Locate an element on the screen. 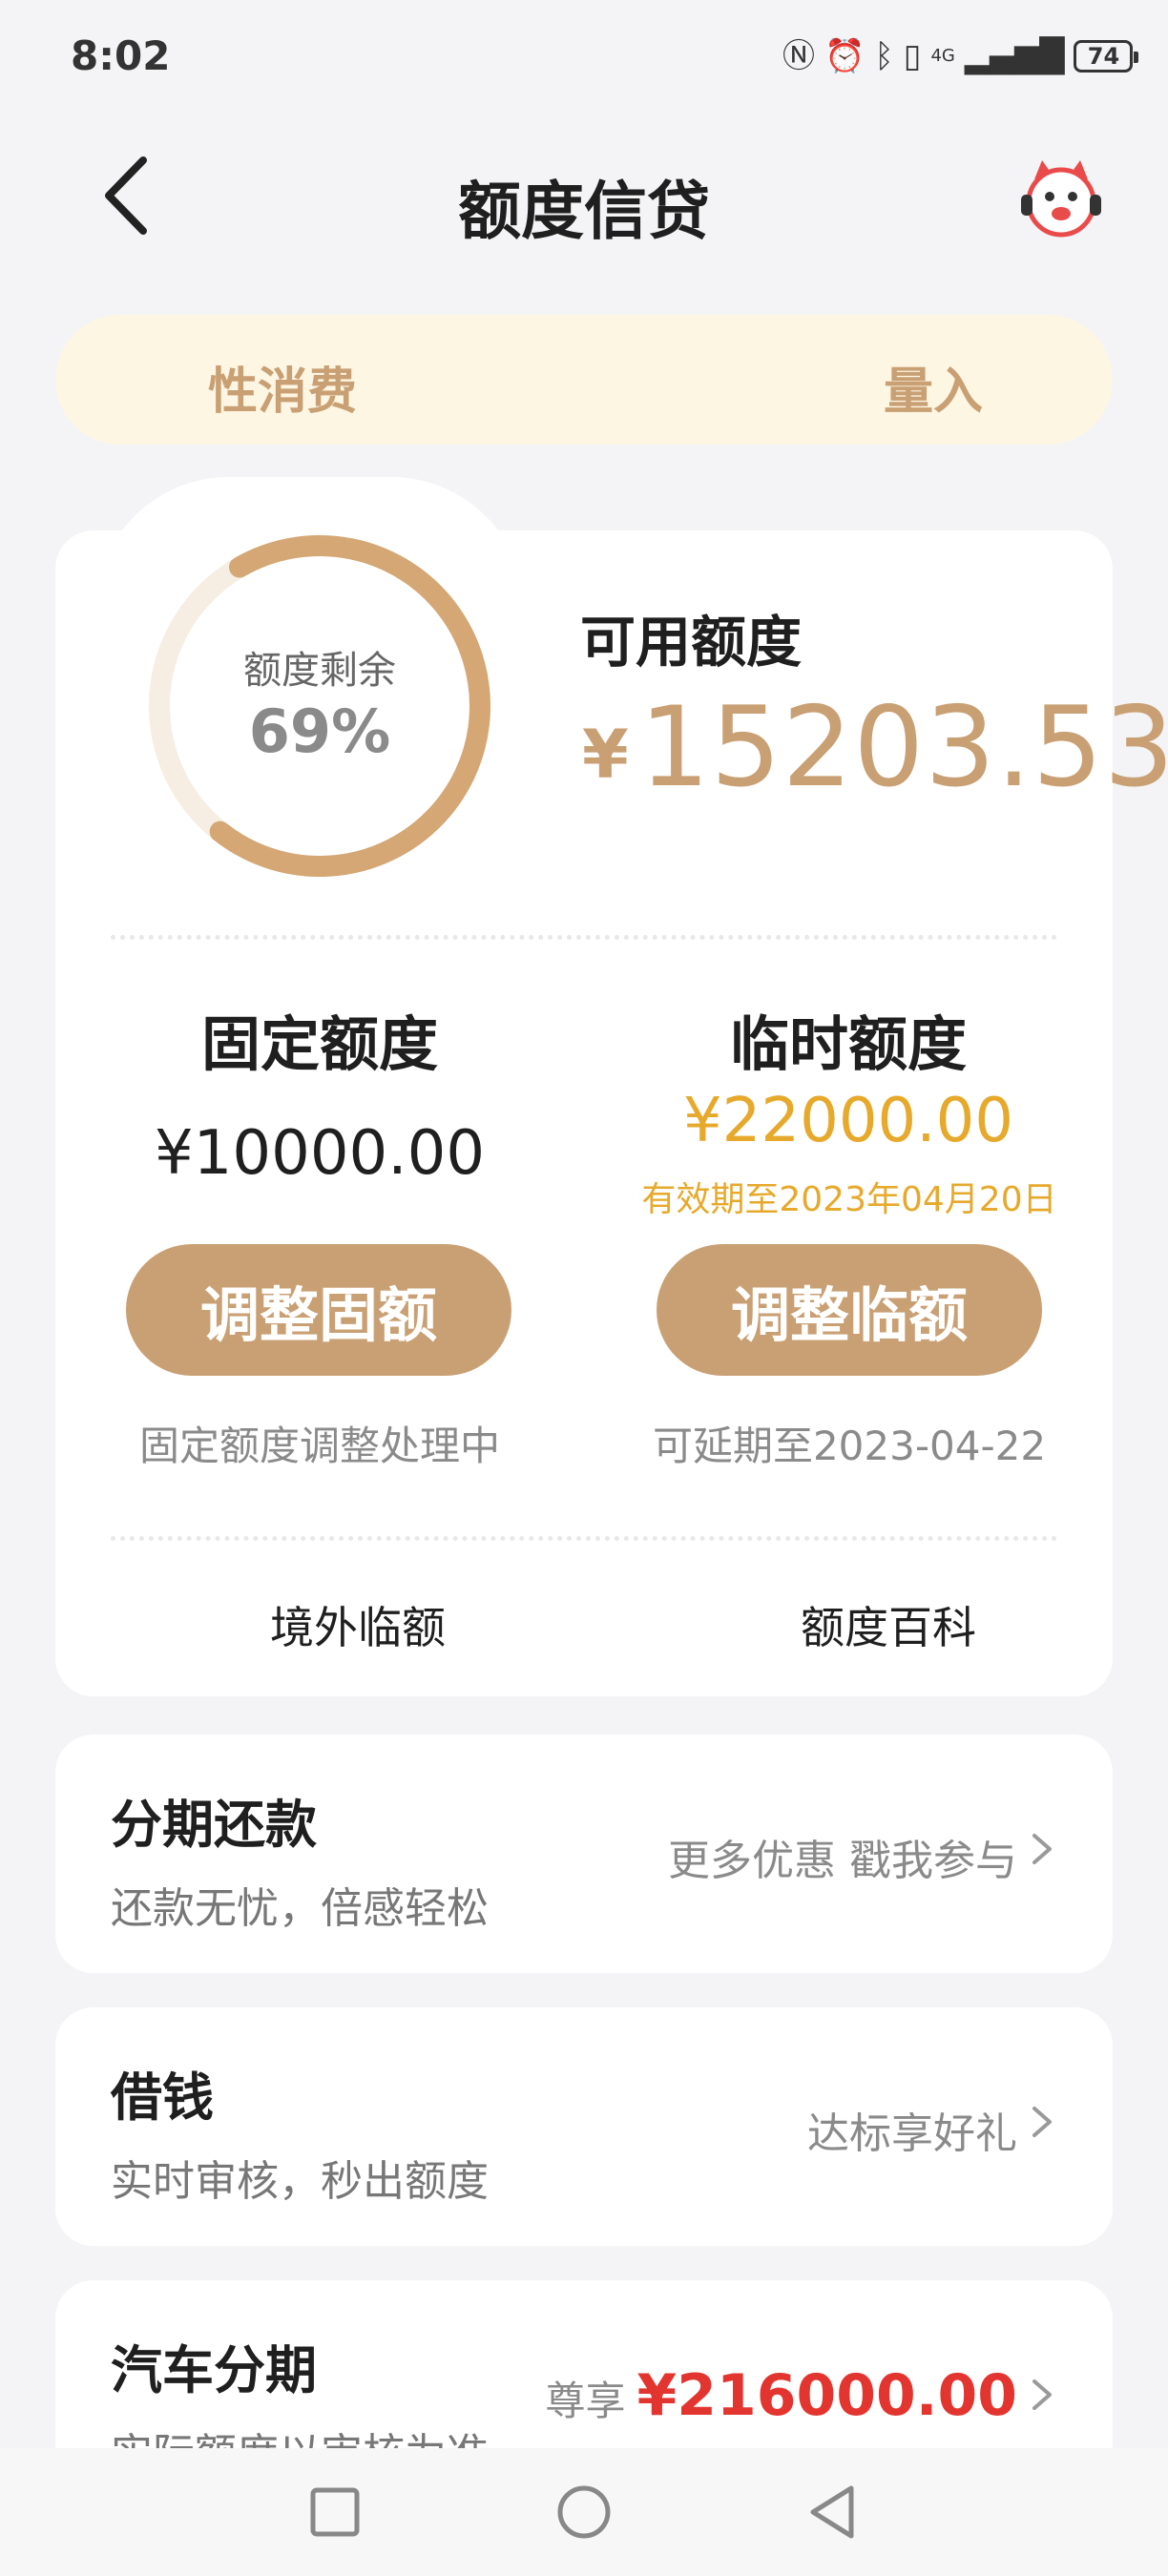  banner-text-right: 量入 is located at coordinates (934, 392).